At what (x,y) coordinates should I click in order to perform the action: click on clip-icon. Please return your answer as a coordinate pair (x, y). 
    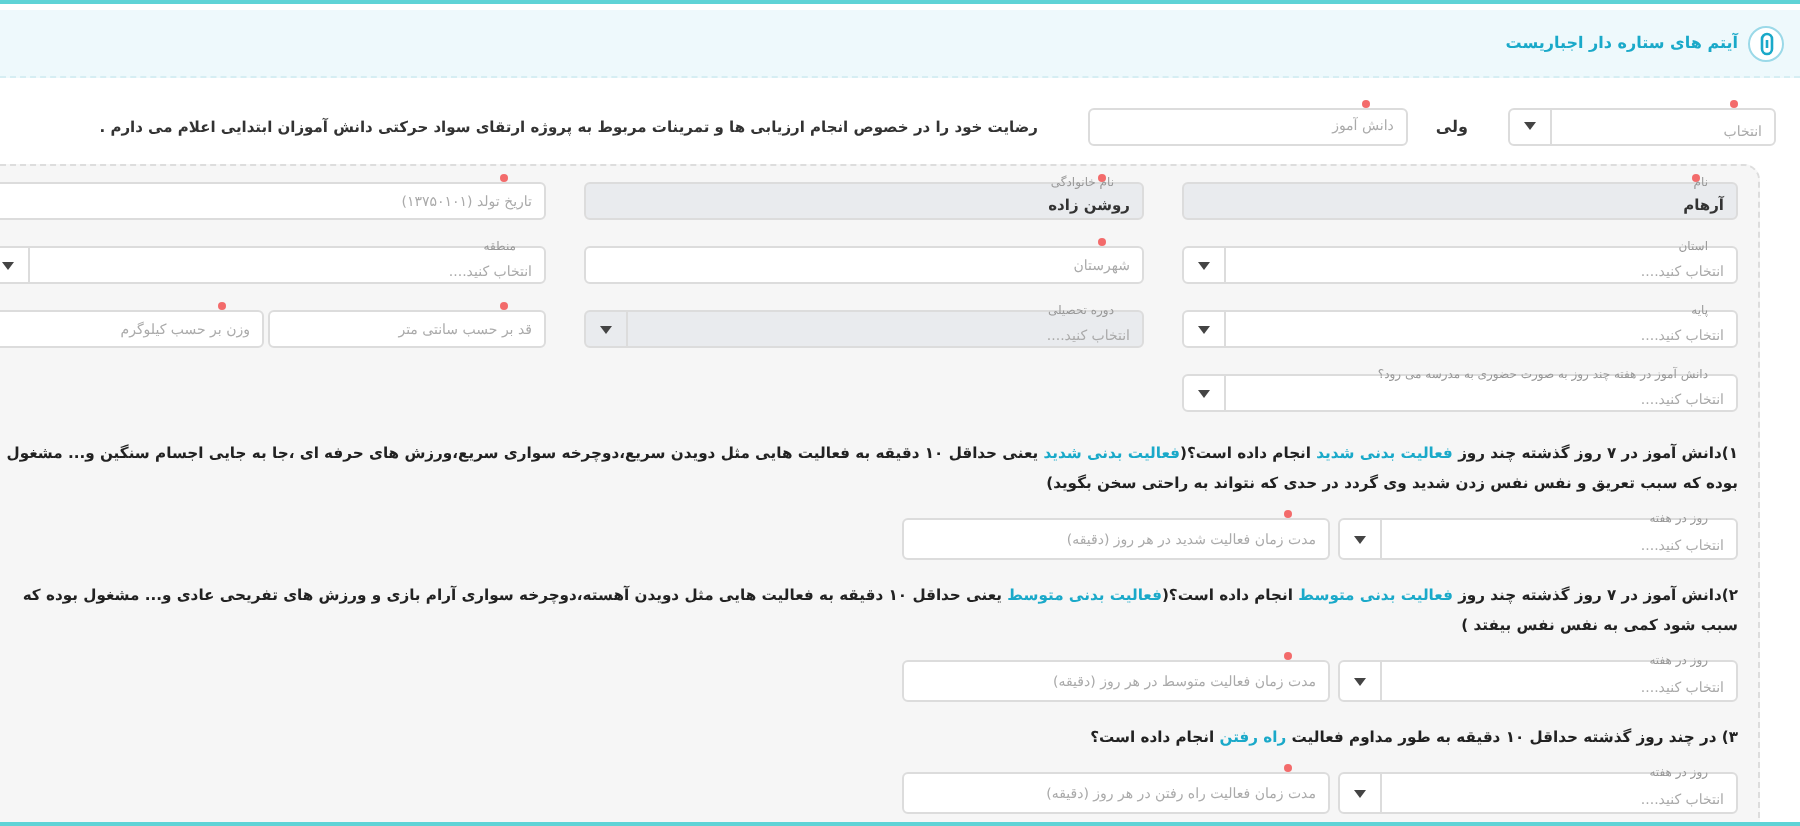
    Looking at the image, I should click on (1766, 43).